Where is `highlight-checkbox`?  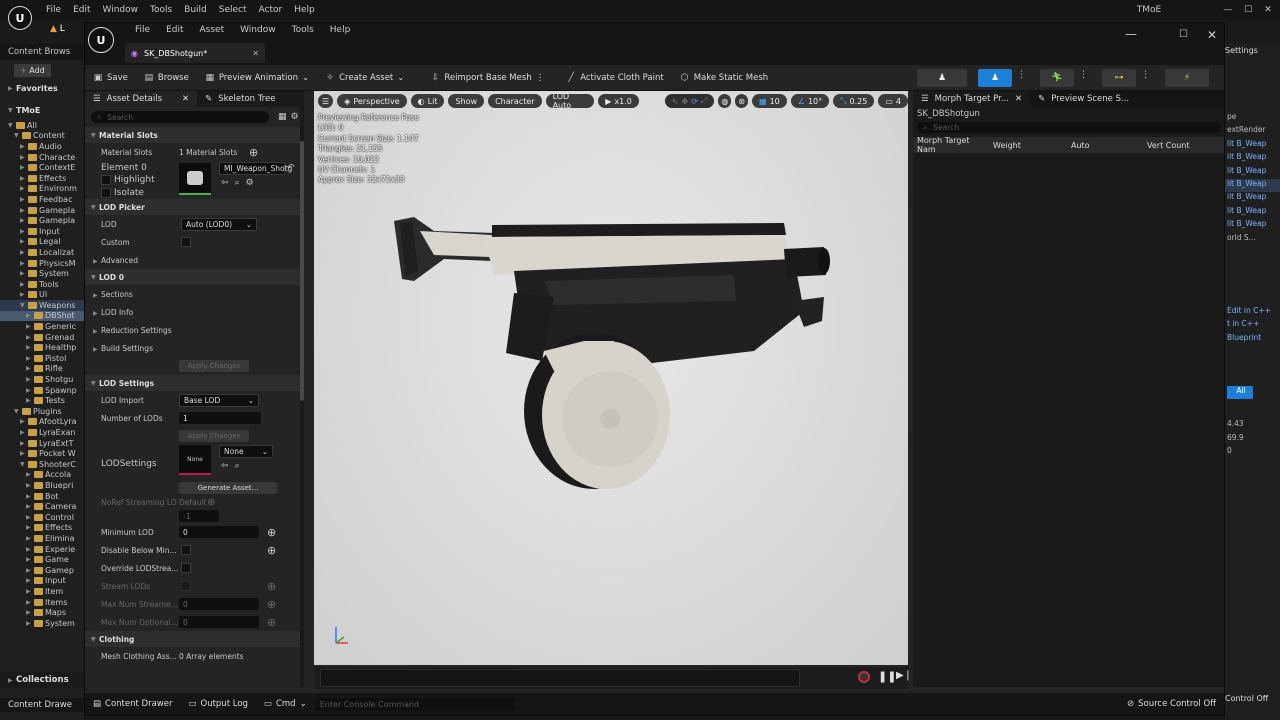
highlight-checkbox is located at coordinates (106, 180).